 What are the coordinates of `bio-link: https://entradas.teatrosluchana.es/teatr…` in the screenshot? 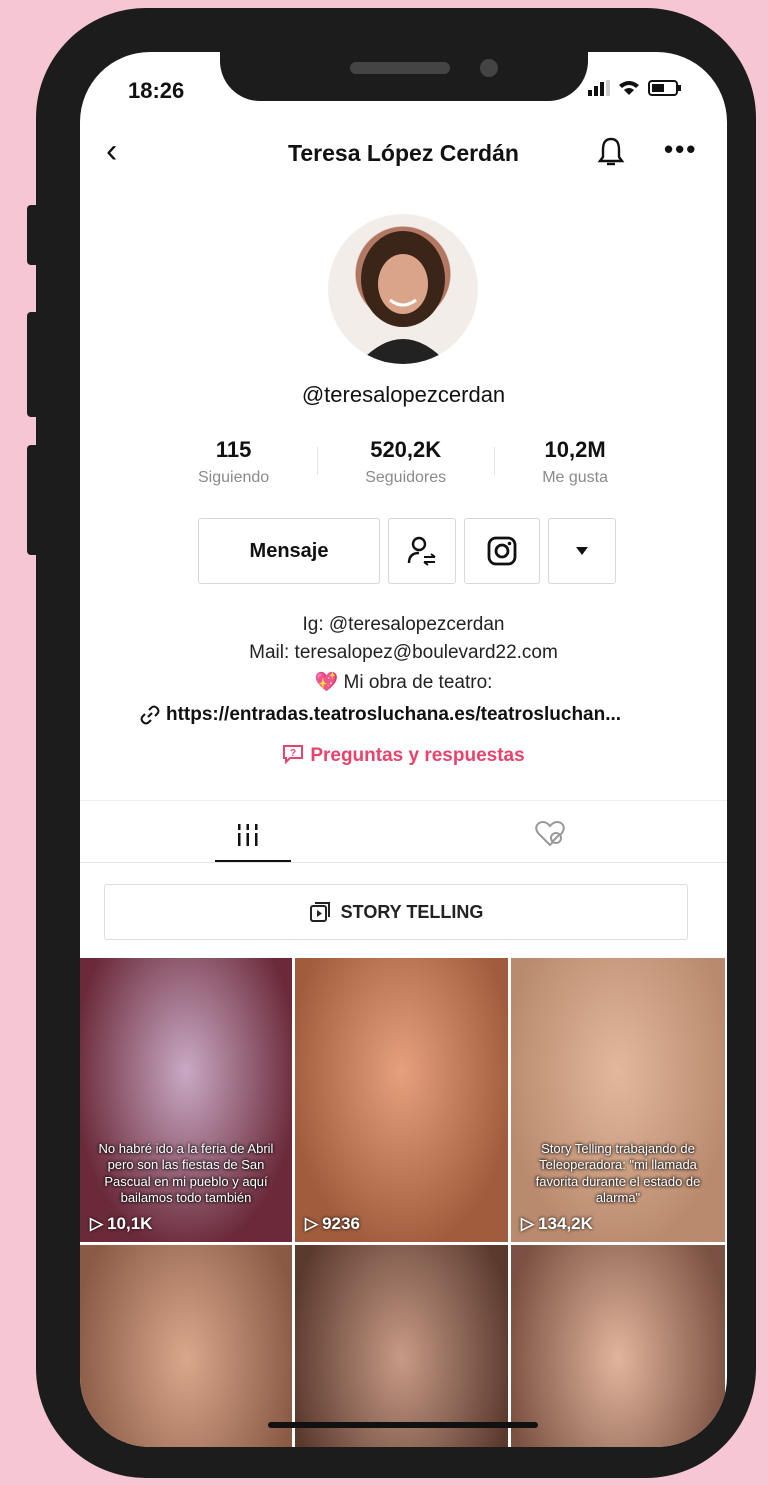 It's located at (380, 715).